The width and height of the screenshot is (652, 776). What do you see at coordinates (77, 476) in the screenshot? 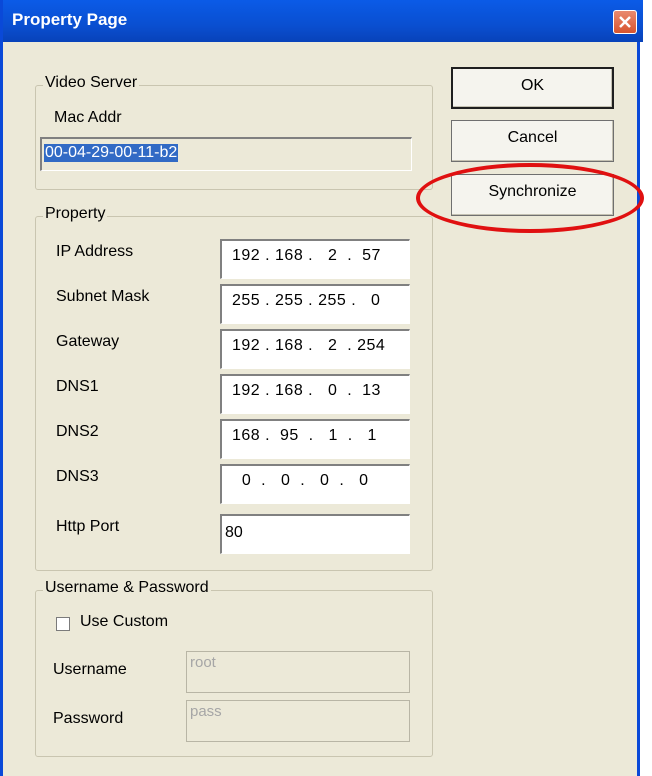
I see `dns3-label: DNS3` at bounding box center [77, 476].